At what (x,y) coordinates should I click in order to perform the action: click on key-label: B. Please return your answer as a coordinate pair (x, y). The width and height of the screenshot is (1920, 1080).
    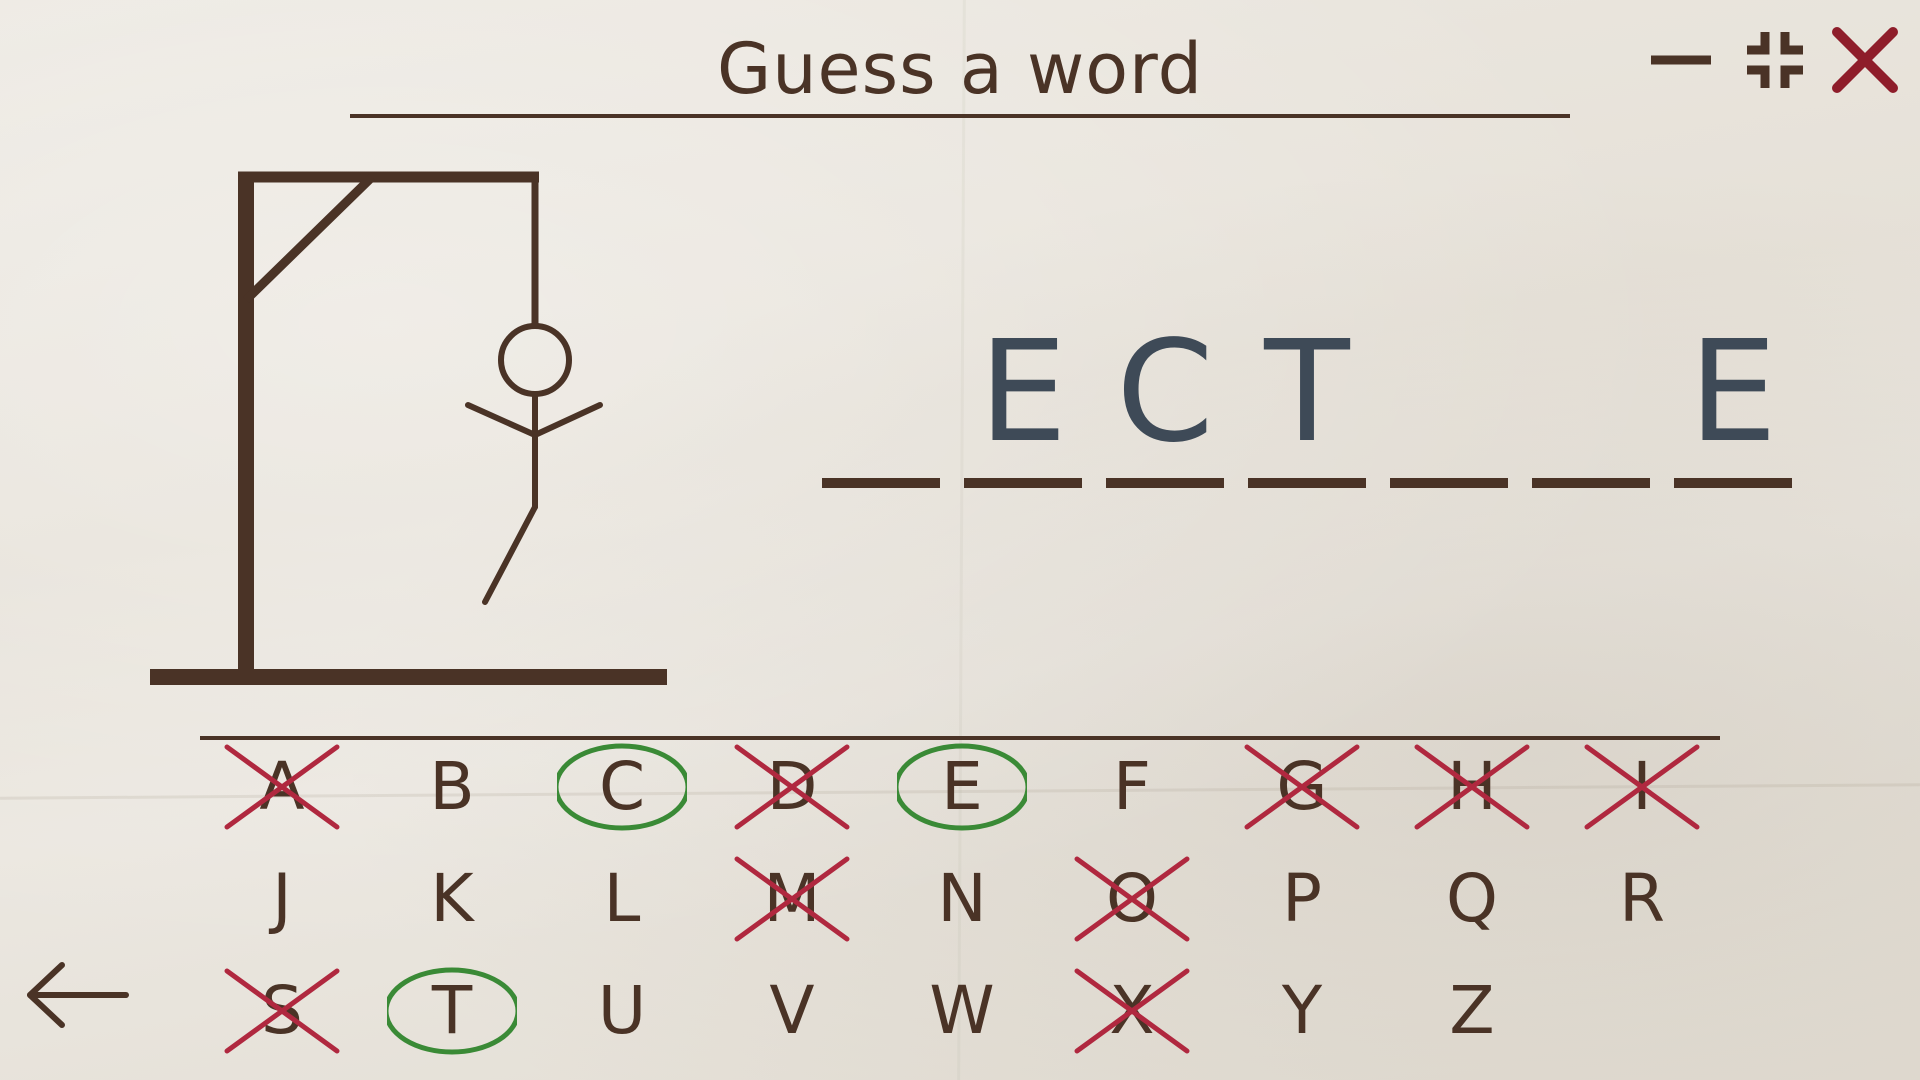
    Looking at the image, I should click on (452, 786).